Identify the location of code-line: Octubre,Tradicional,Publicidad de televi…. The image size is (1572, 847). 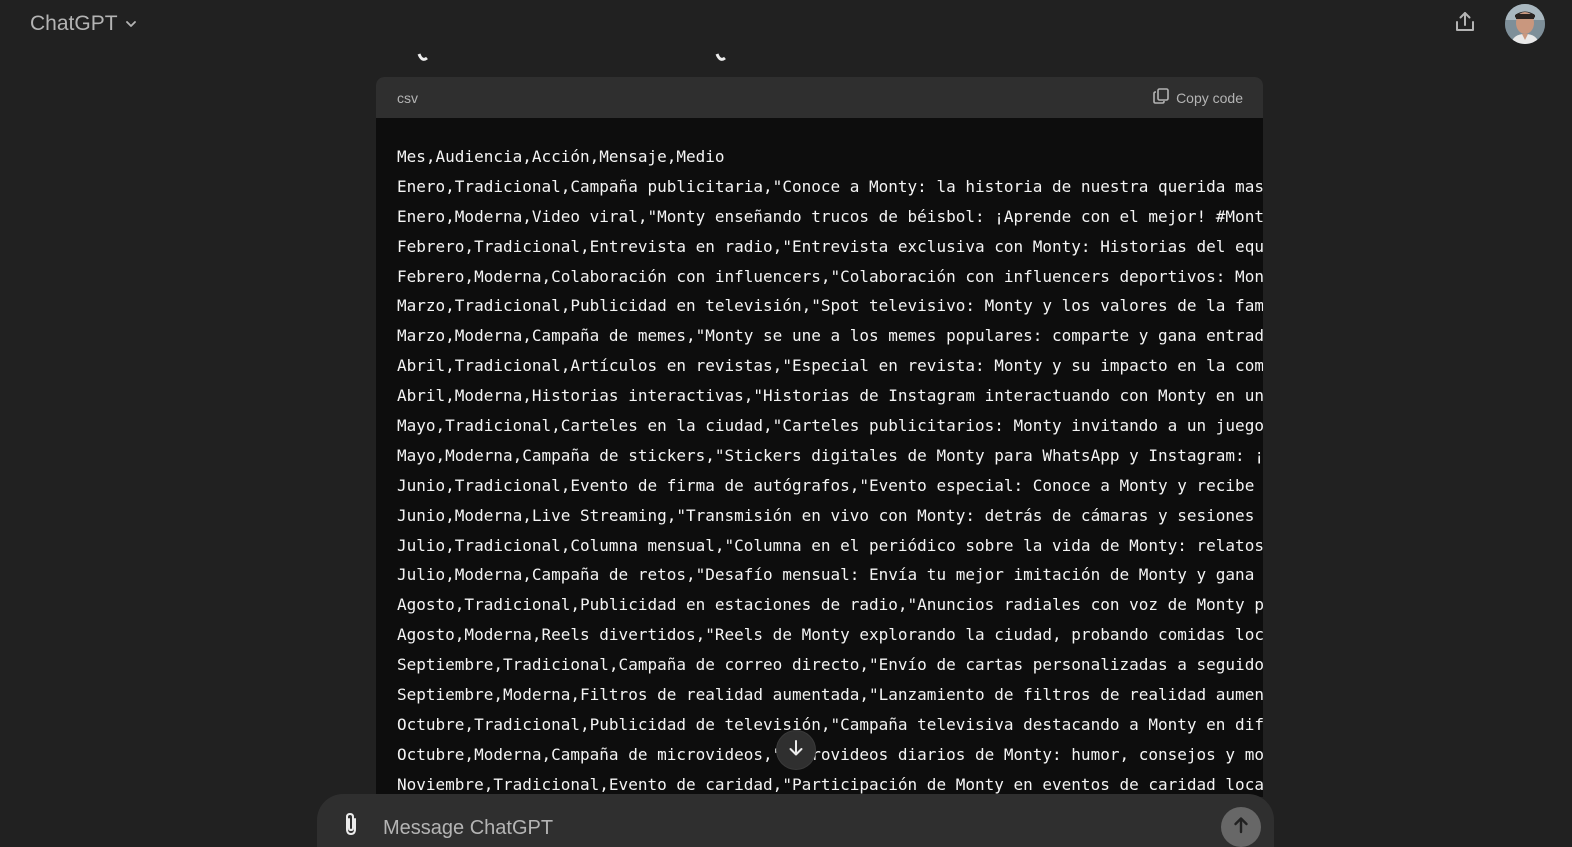
(830, 724).